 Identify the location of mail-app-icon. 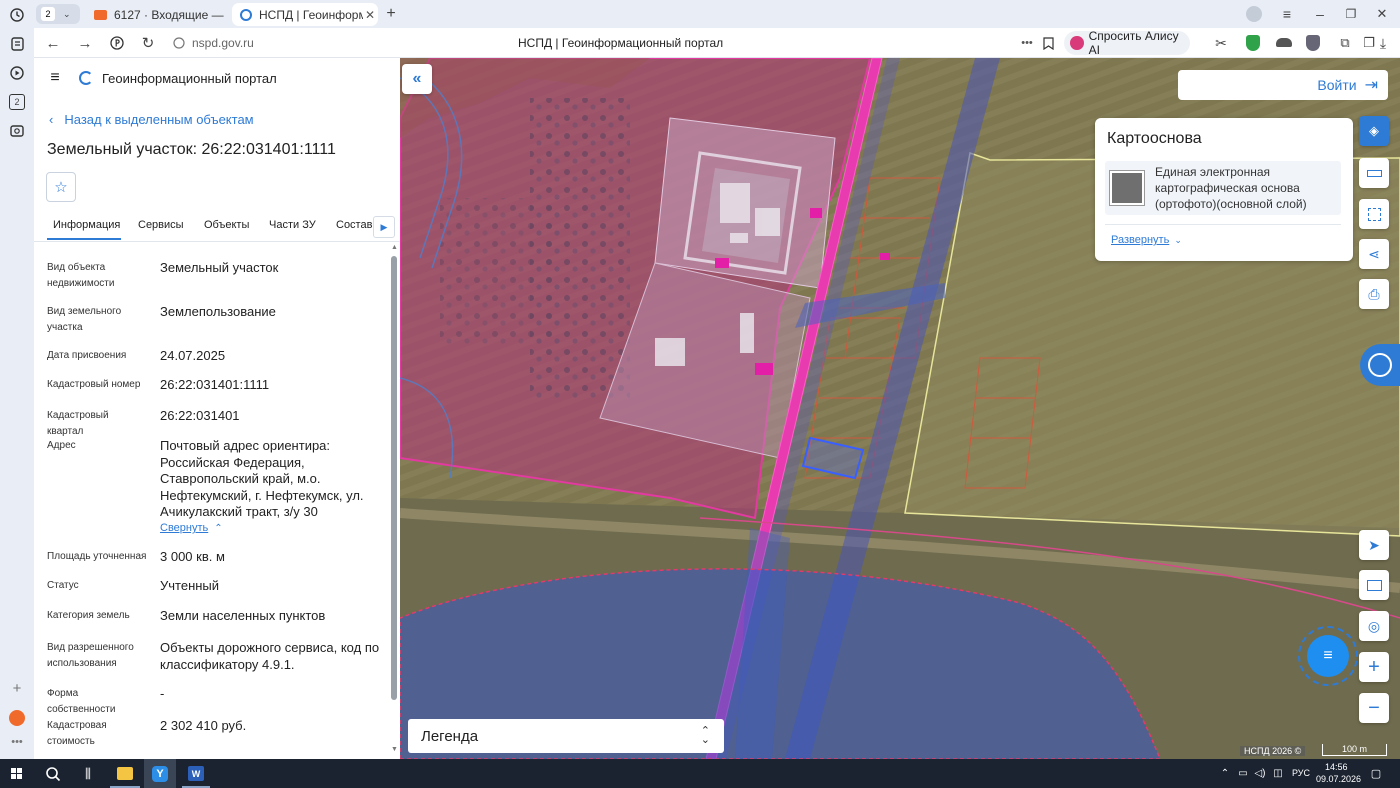
(17, 718).